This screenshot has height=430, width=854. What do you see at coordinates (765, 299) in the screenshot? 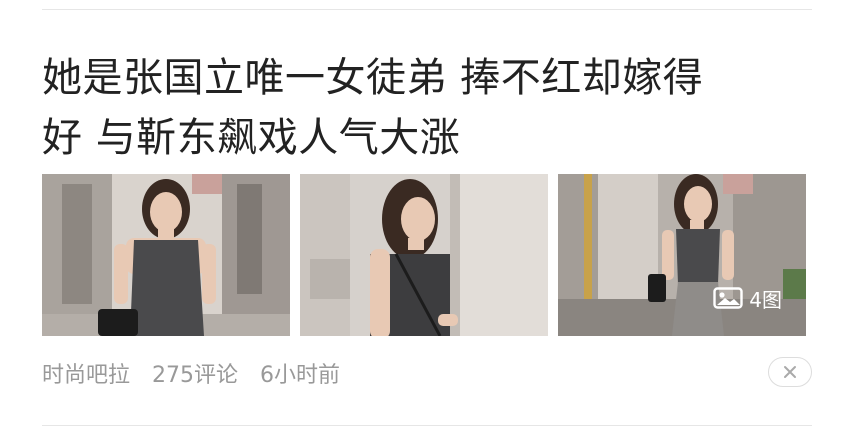
I see `image-count-label: 4图` at bounding box center [765, 299].